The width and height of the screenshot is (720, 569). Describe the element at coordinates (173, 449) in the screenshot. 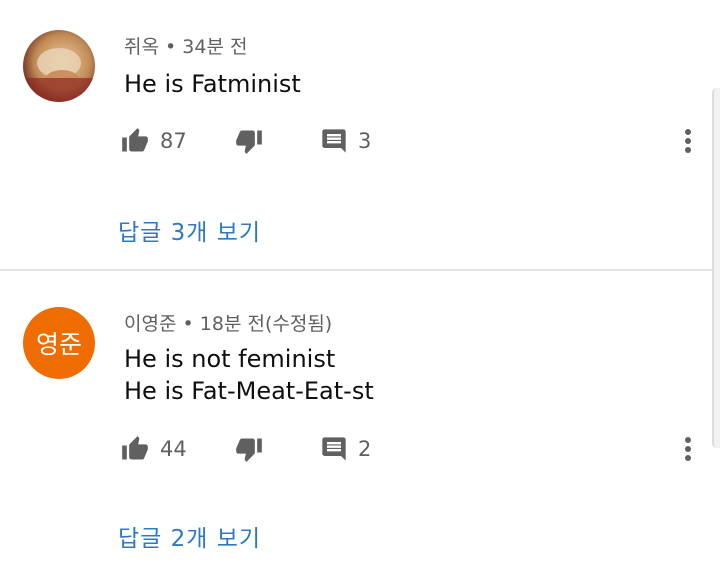

I see `like-count: 44` at that location.